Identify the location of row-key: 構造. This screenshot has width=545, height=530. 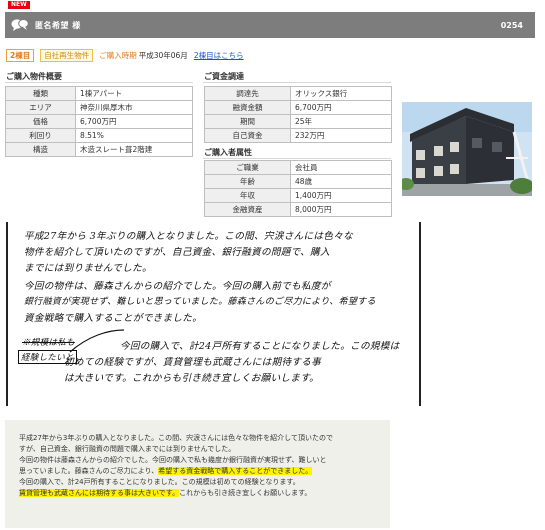
(40, 149).